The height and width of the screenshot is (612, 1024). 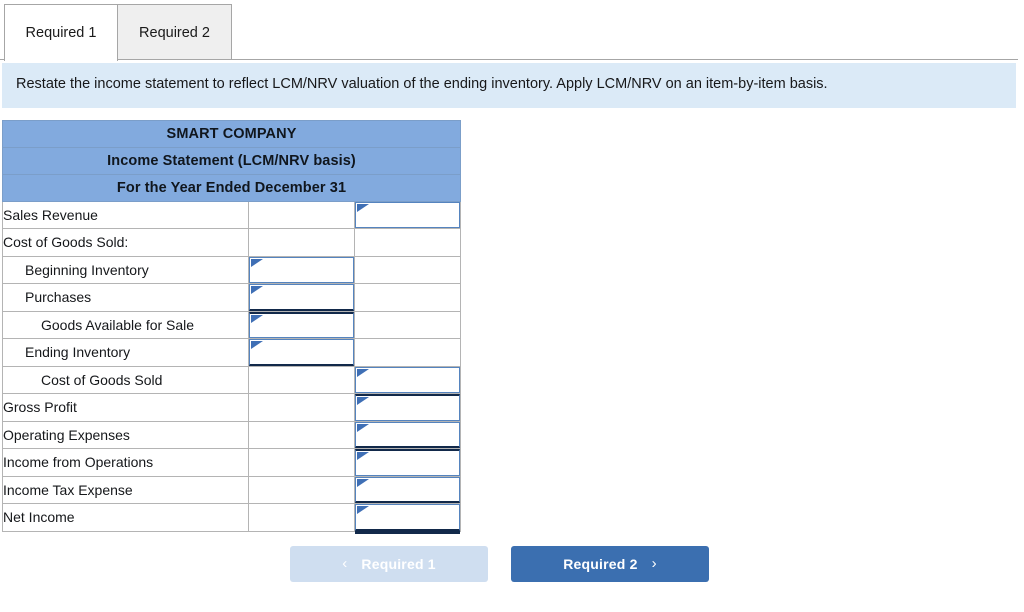 What do you see at coordinates (125, 215) in the screenshot?
I see `row-label: Sales Revenue` at bounding box center [125, 215].